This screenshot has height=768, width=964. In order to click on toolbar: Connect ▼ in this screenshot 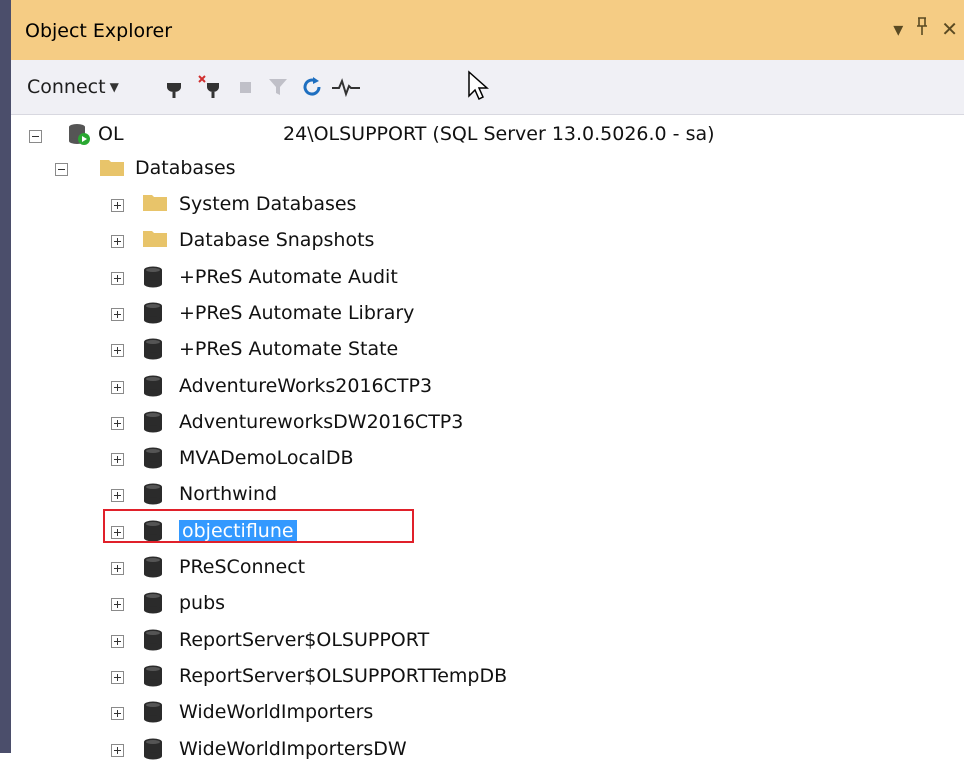, I will do `click(487, 87)`.